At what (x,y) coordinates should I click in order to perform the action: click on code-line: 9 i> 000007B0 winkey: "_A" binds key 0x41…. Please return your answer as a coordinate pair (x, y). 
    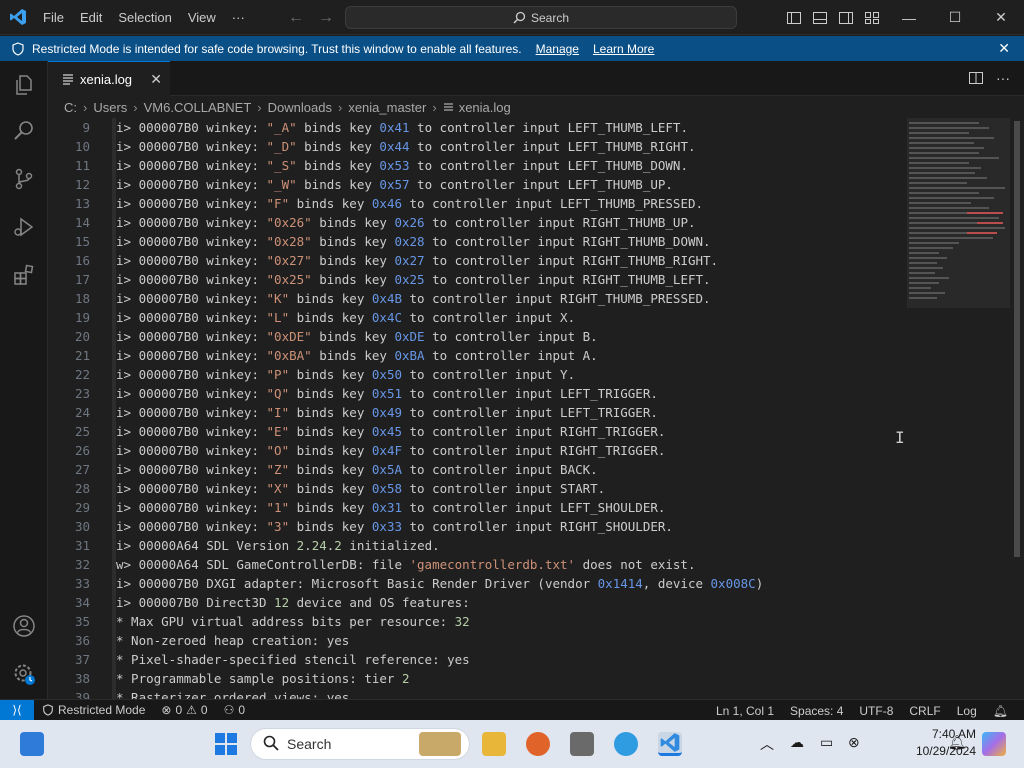
    Looking at the image, I should click on (478, 127).